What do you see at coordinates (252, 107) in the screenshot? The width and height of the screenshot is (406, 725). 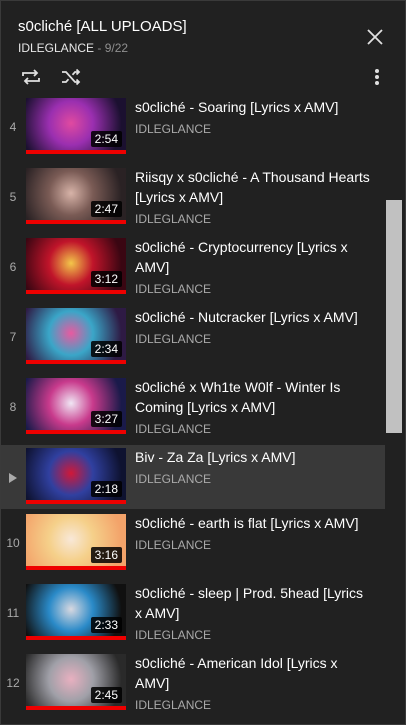 I see `video-title: s0cliché - Soaring [Lyrics x AMV]` at bounding box center [252, 107].